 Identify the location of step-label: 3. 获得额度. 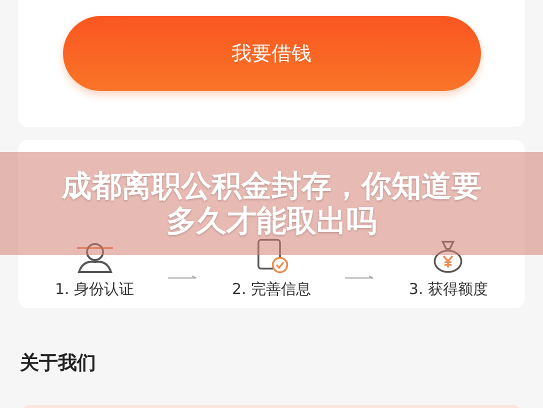
(448, 289).